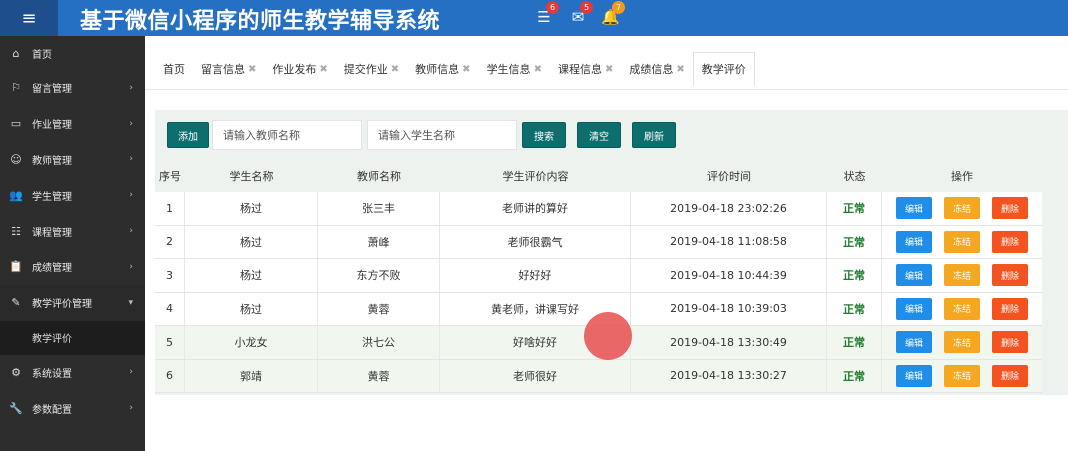 This screenshot has width=1068, height=451. I want to click on wrench-icon: 🔧, so click(16, 408).